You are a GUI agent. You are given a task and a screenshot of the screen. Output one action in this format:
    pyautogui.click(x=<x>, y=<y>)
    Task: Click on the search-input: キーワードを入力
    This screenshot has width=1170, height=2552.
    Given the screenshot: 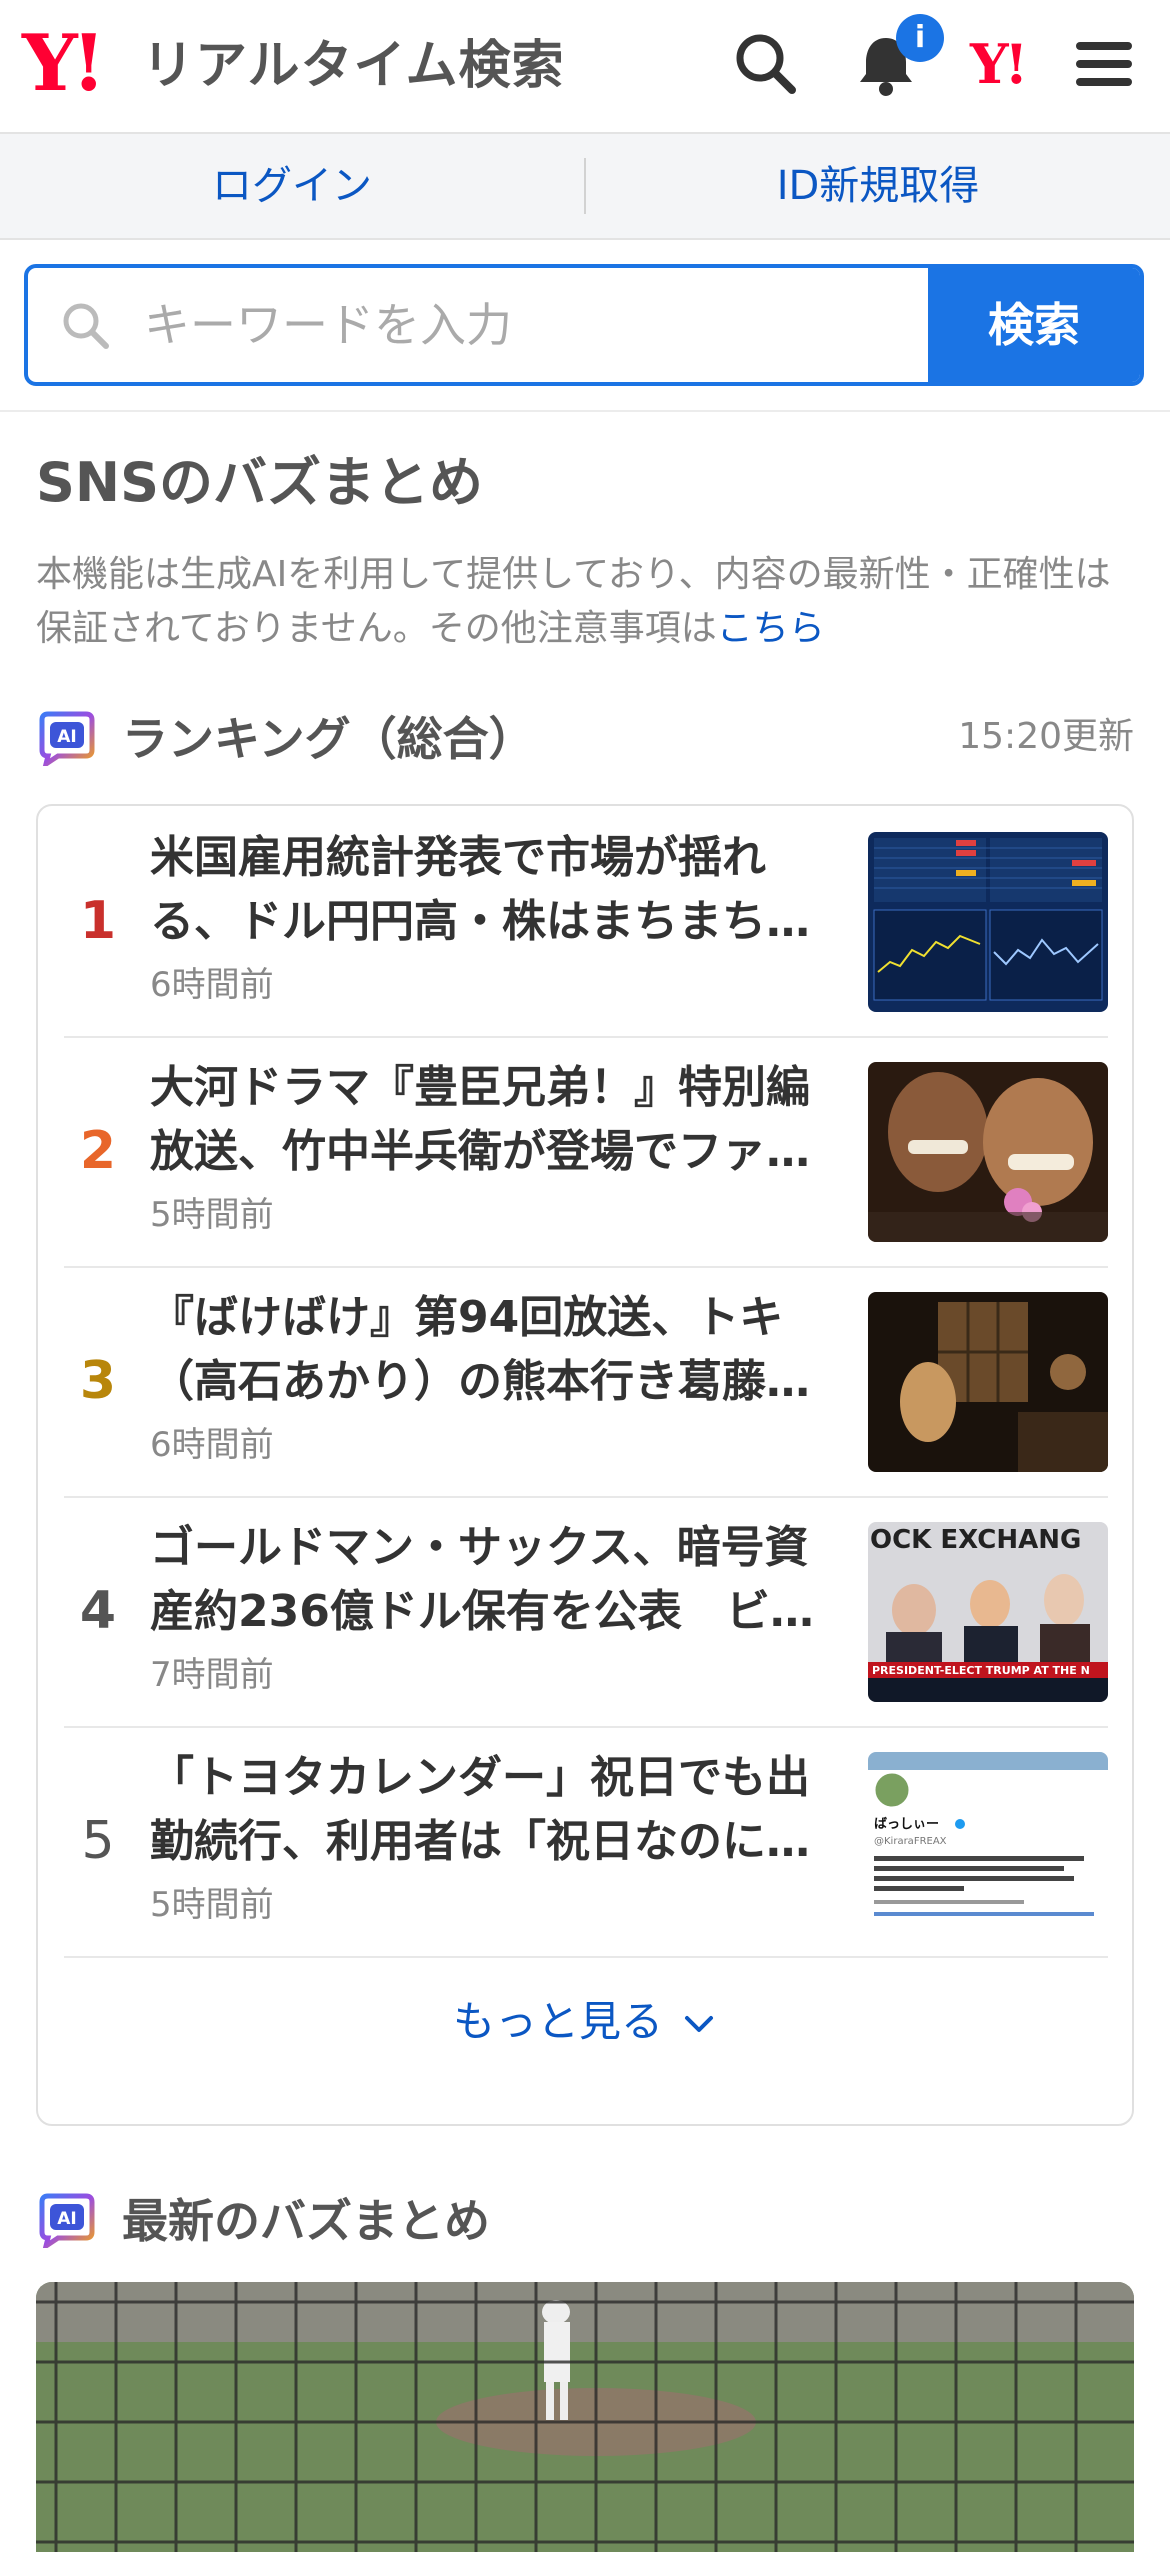 What is the action you would take?
    pyautogui.click(x=328, y=325)
    